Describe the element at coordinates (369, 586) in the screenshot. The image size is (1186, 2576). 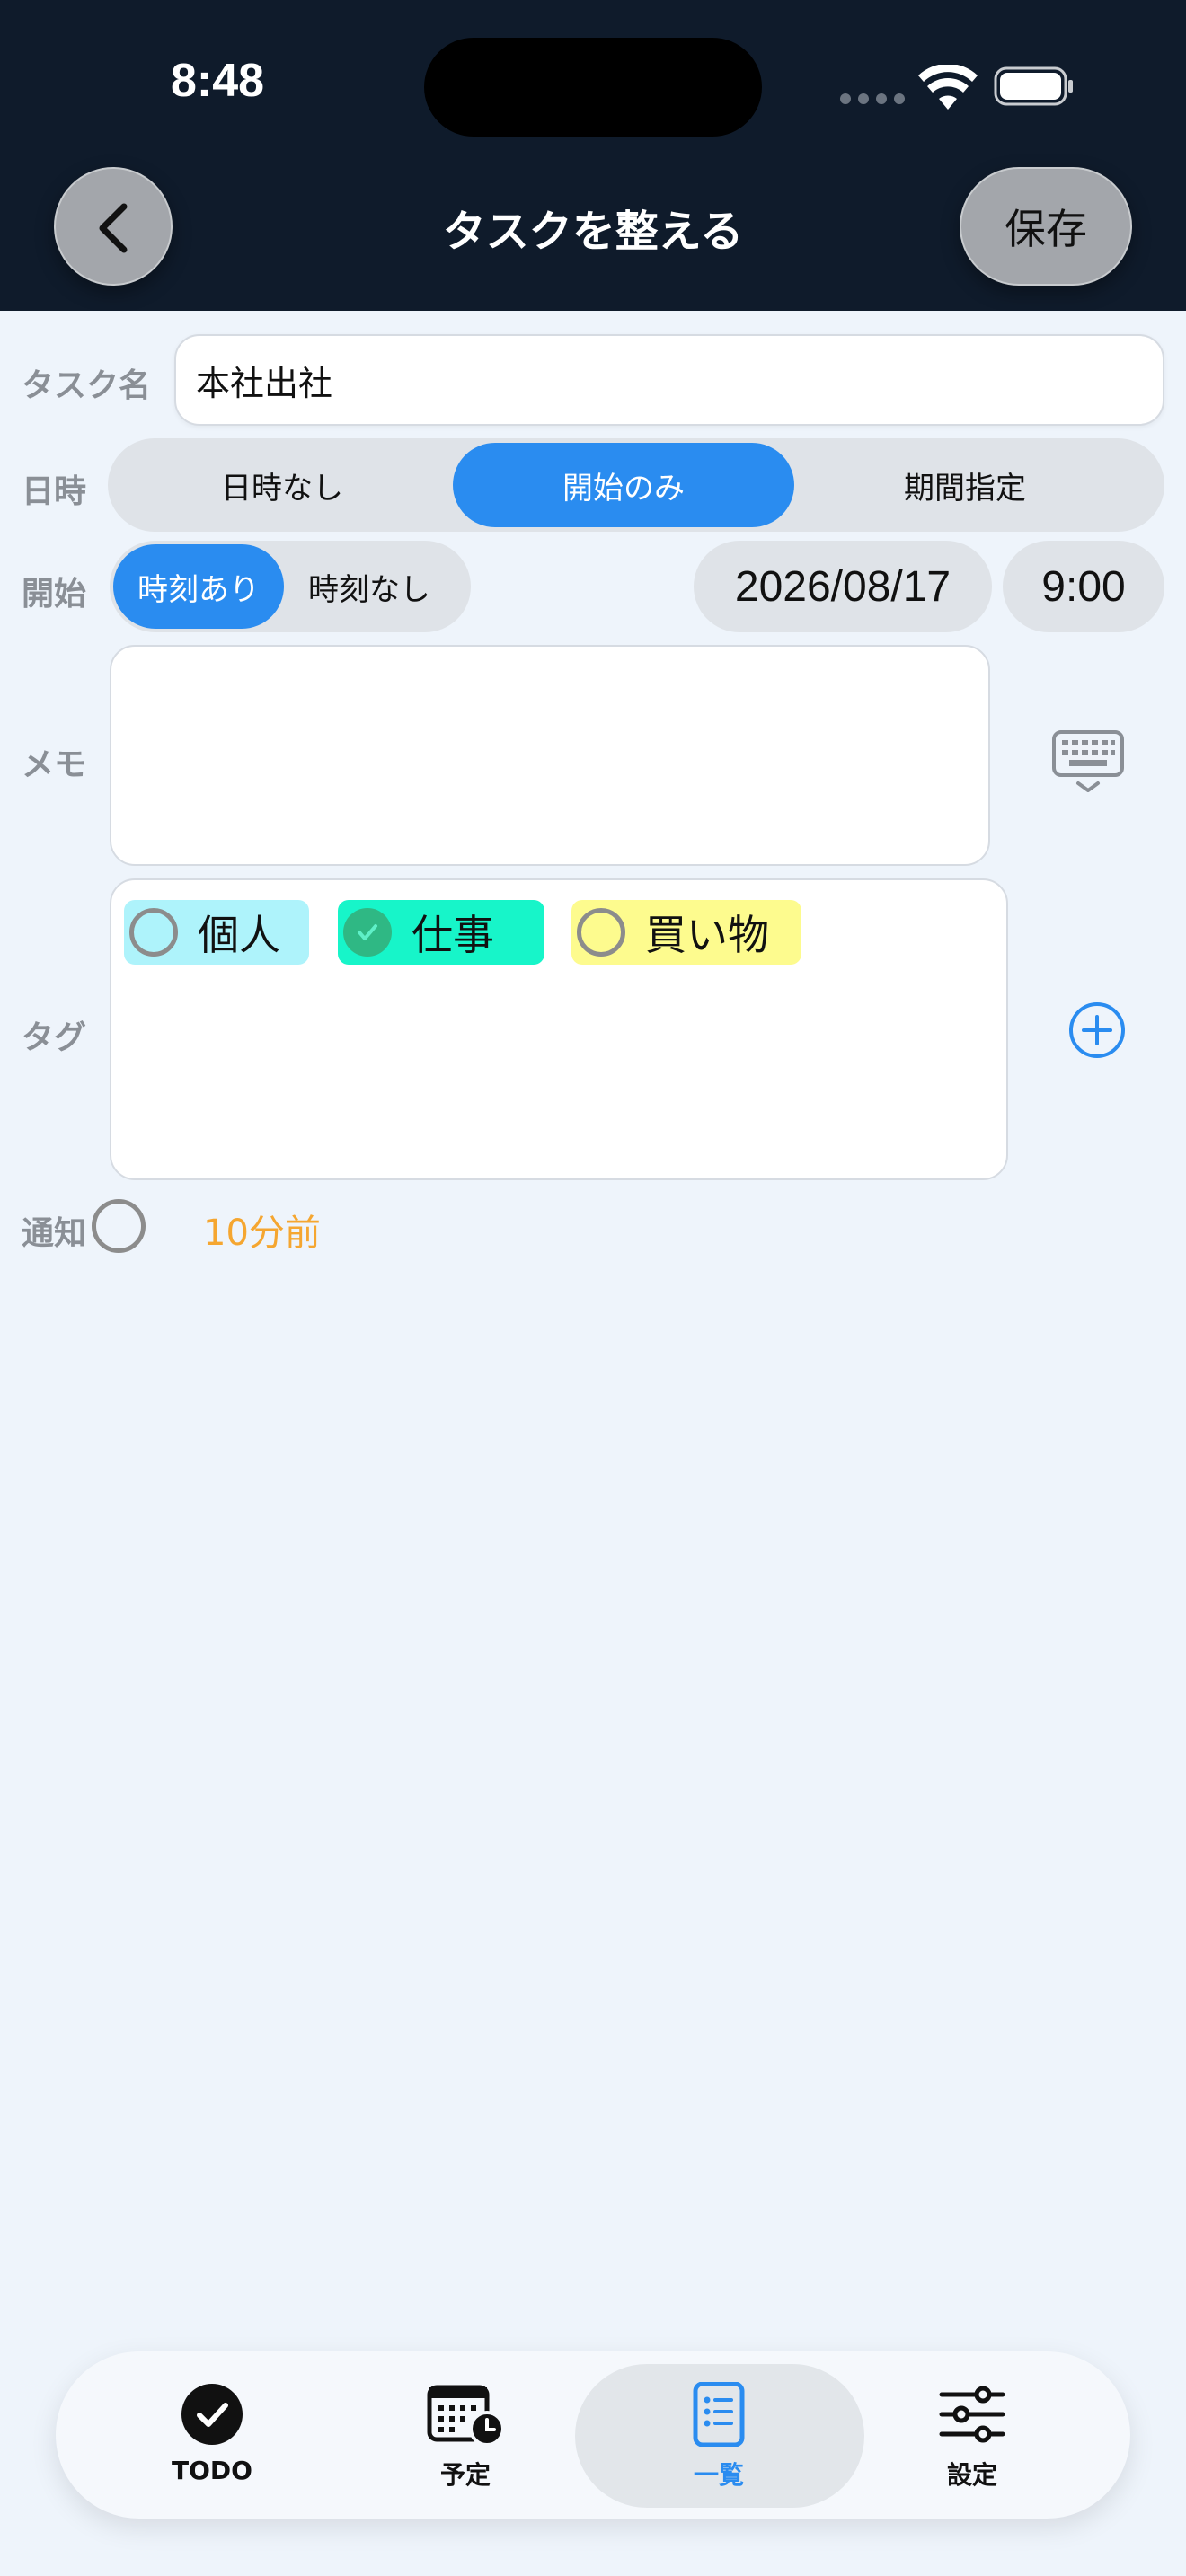
I see `time-option-without-time: 時刻なし` at that location.